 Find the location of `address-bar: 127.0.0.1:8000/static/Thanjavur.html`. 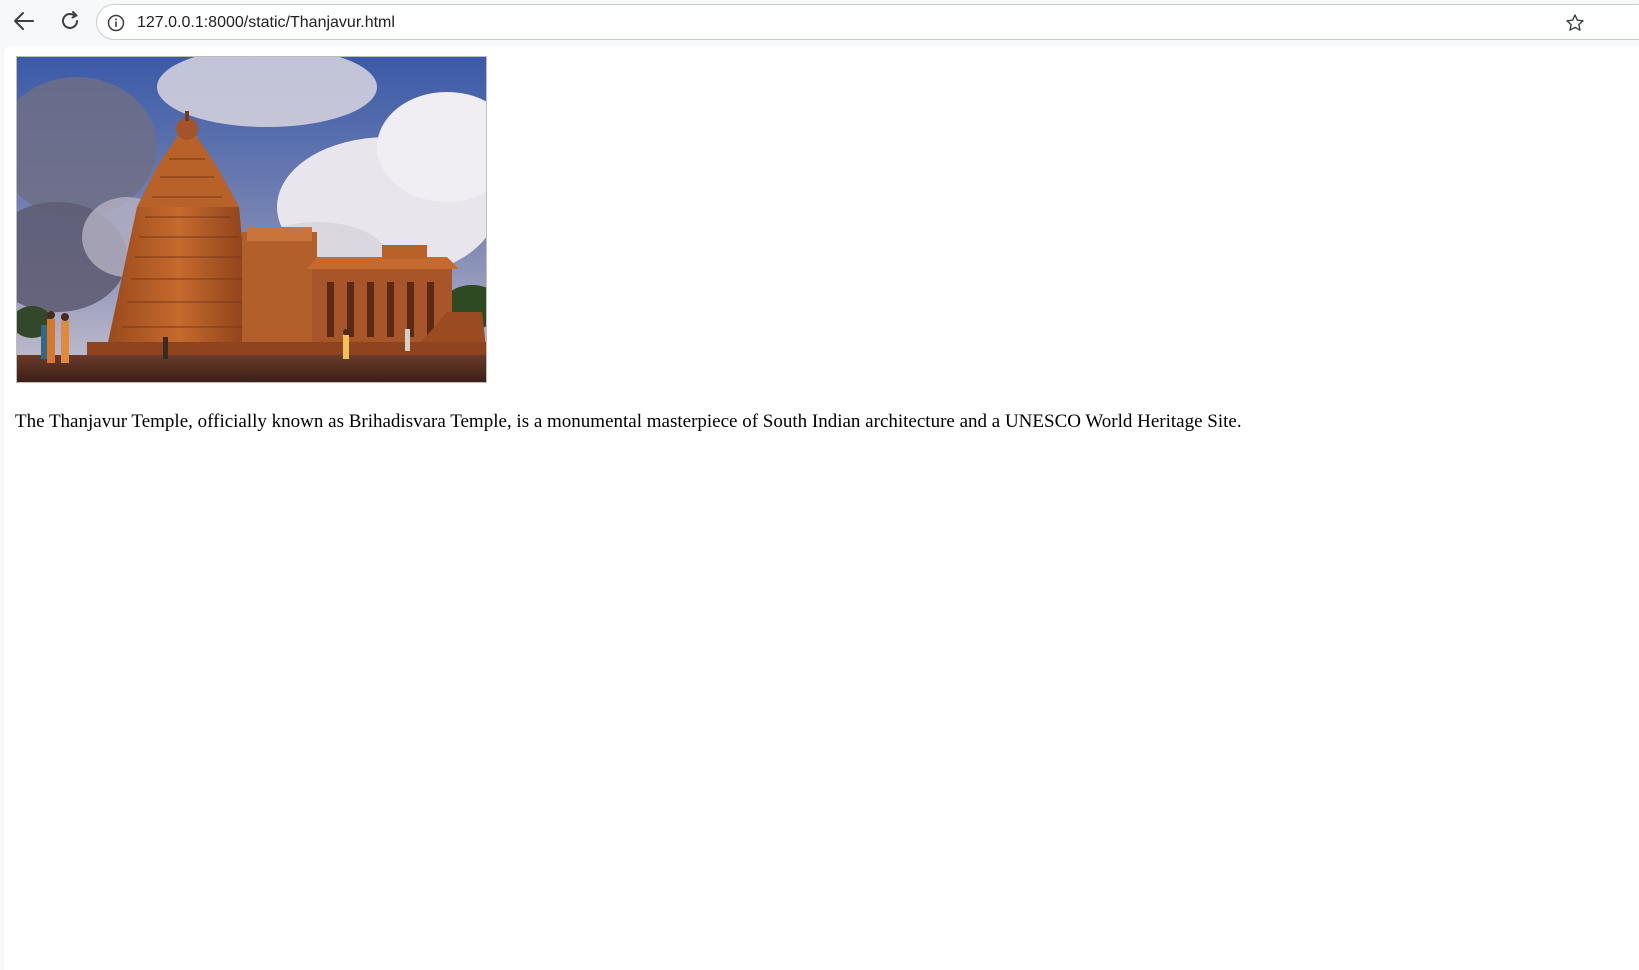

address-bar: 127.0.0.1:8000/static/Thanjavur.html is located at coordinates (867, 22).